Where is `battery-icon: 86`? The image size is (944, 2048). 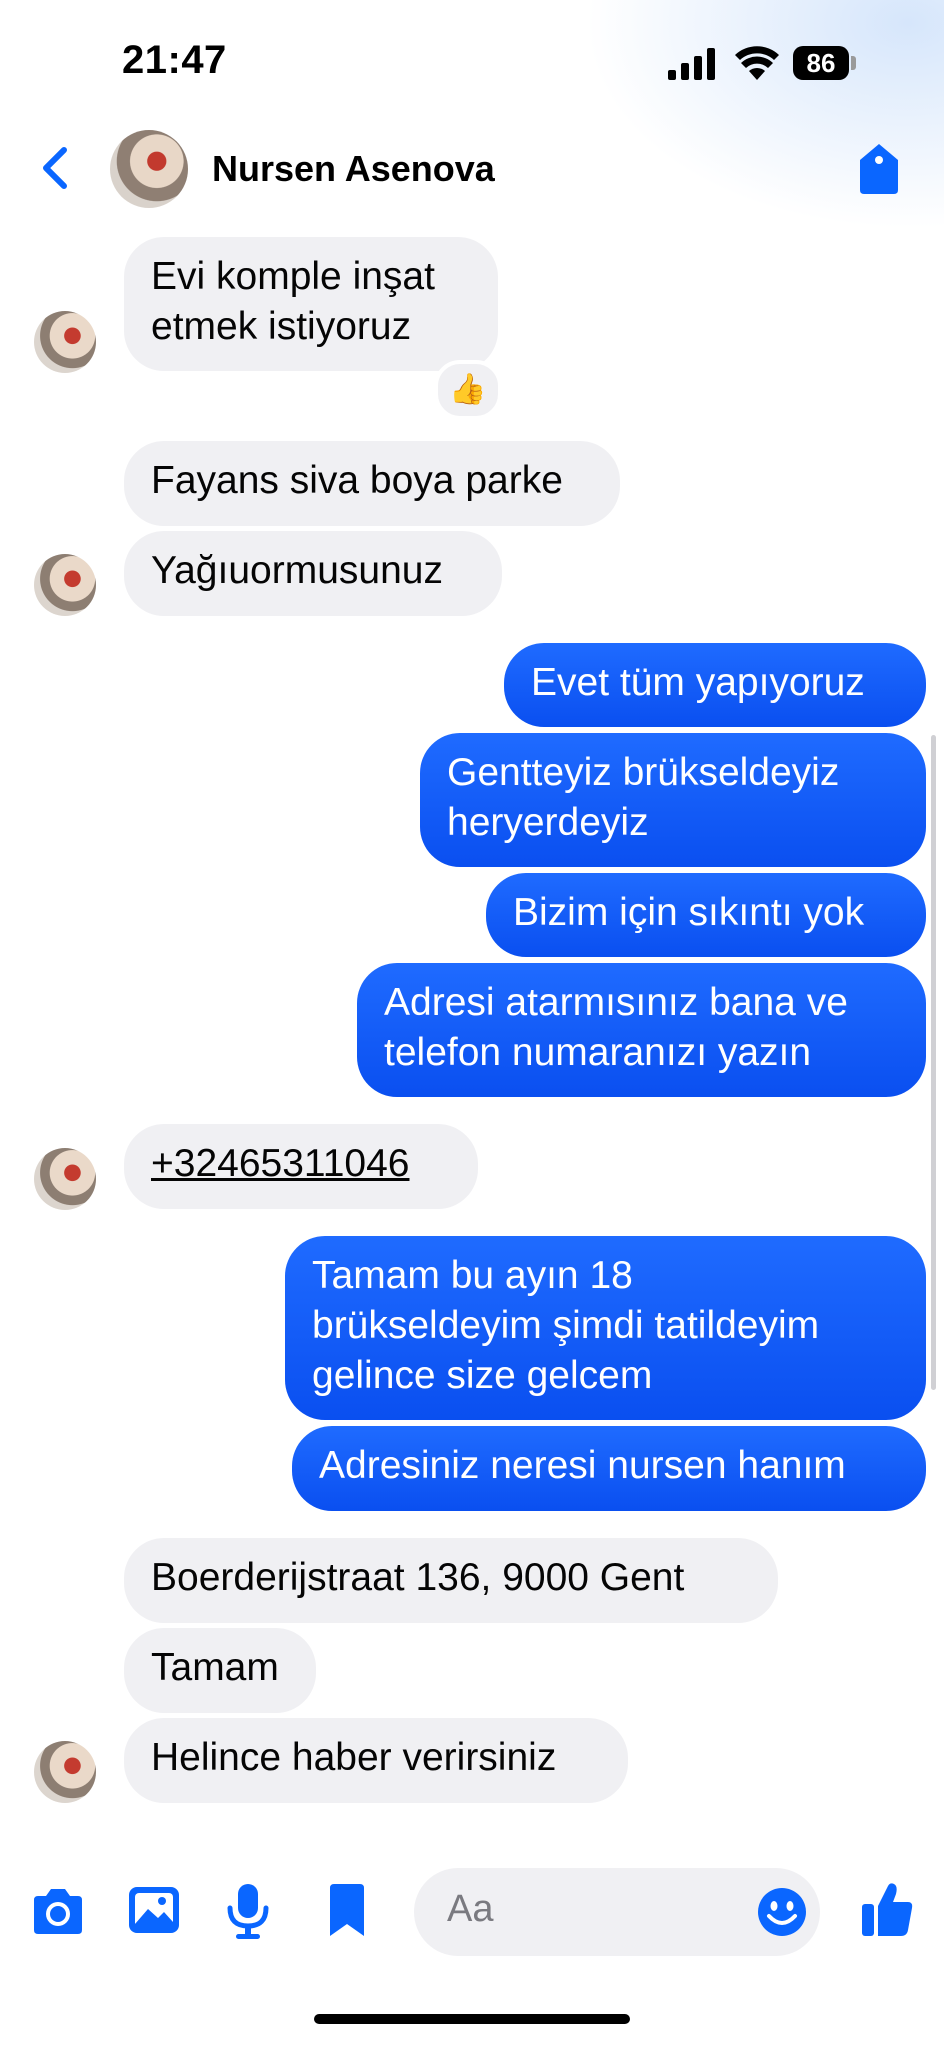 battery-icon: 86 is located at coordinates (821, 63).